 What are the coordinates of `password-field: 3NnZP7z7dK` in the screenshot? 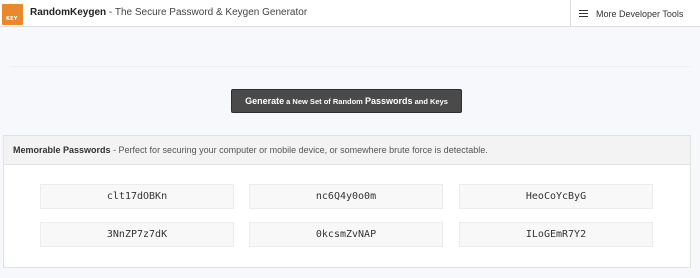 It's located at (137, 234).